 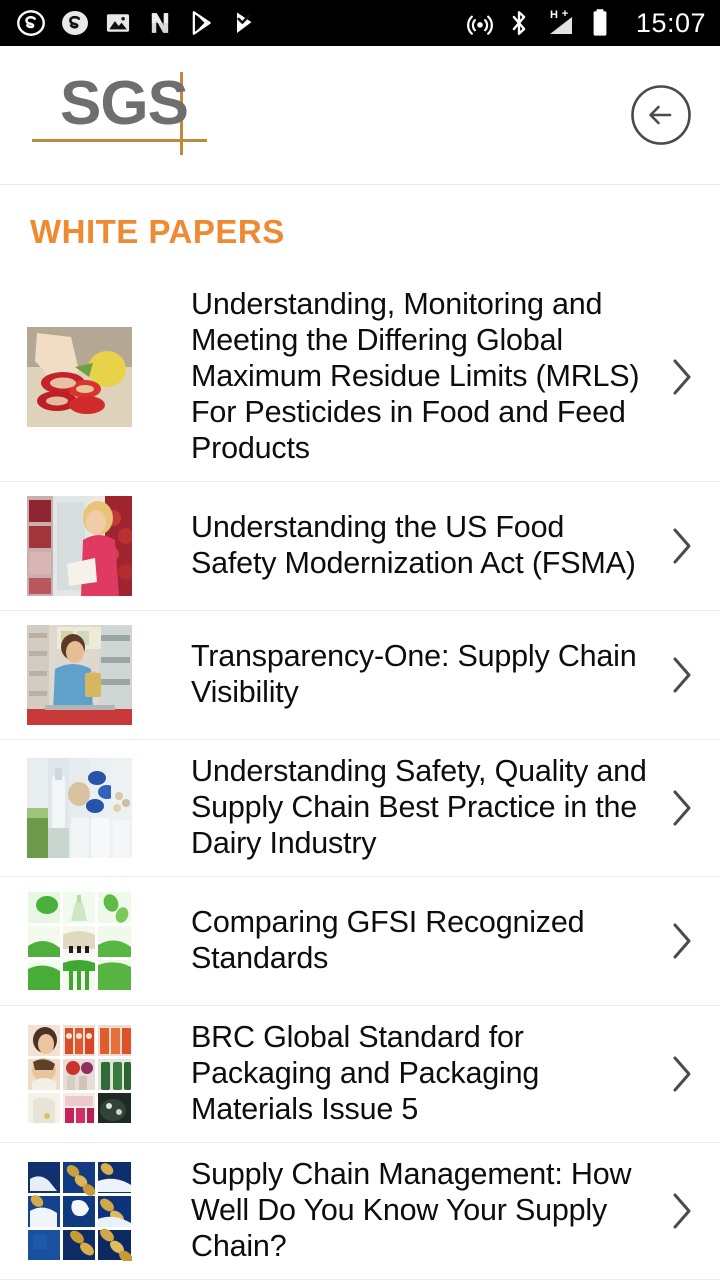 What do you see at coordinates (75, 23) in the screenshot?
I see `skype-filled-icon` at bounding box center [75, 23].